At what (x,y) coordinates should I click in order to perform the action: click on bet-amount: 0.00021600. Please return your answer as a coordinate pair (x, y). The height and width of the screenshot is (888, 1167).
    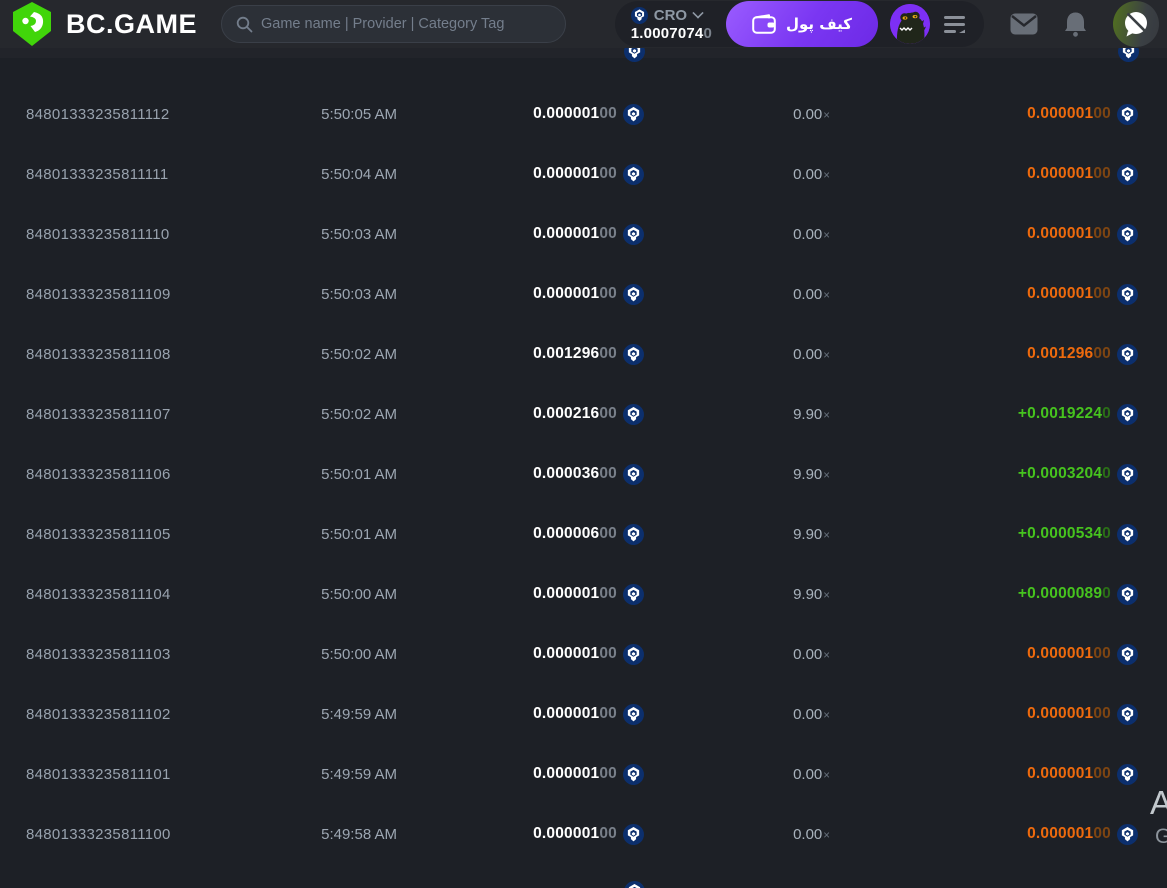
    Looking at the image, I should click on (520, 414).